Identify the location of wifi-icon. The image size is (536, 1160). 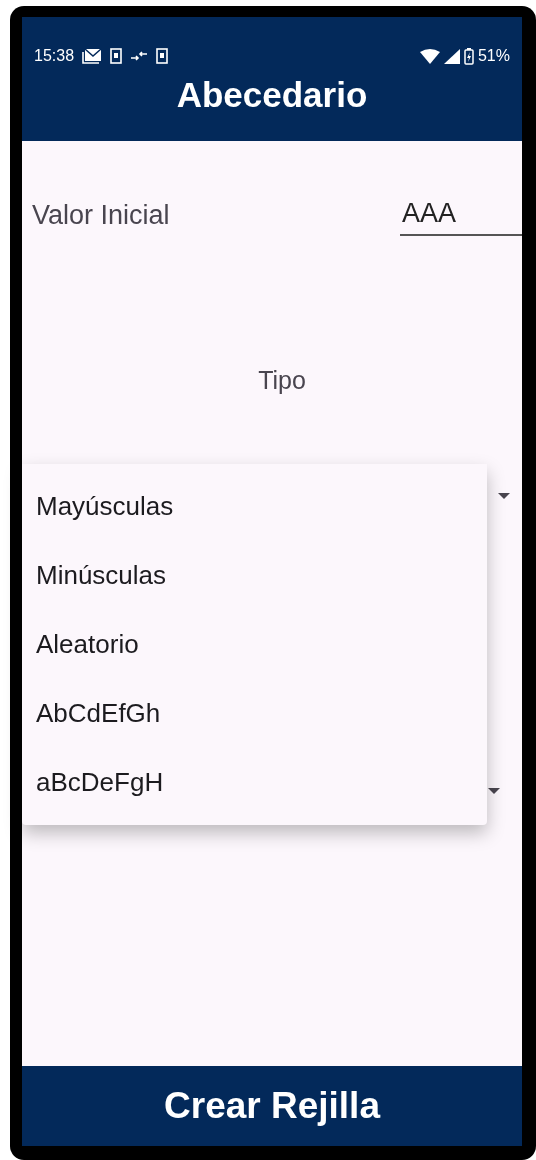
(429, 56).